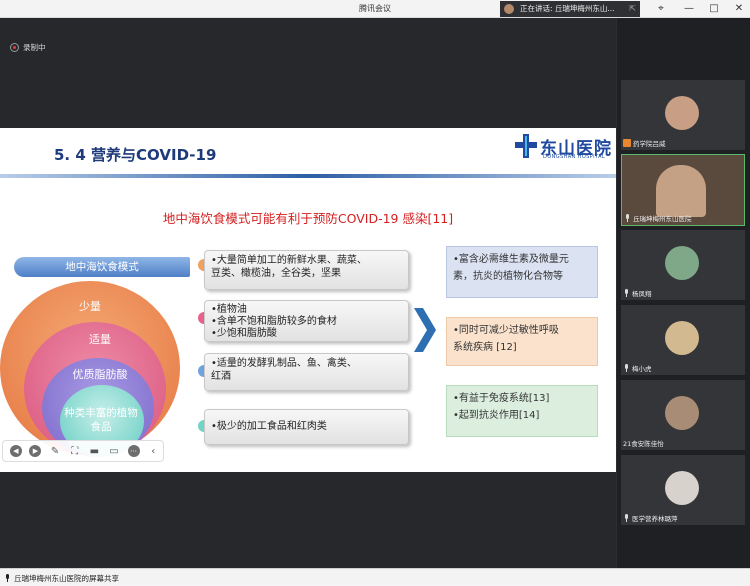  I want to click on benefit-box: •同时可减少过敏性呼吸 系统疾病 [12], so click(522, 341).